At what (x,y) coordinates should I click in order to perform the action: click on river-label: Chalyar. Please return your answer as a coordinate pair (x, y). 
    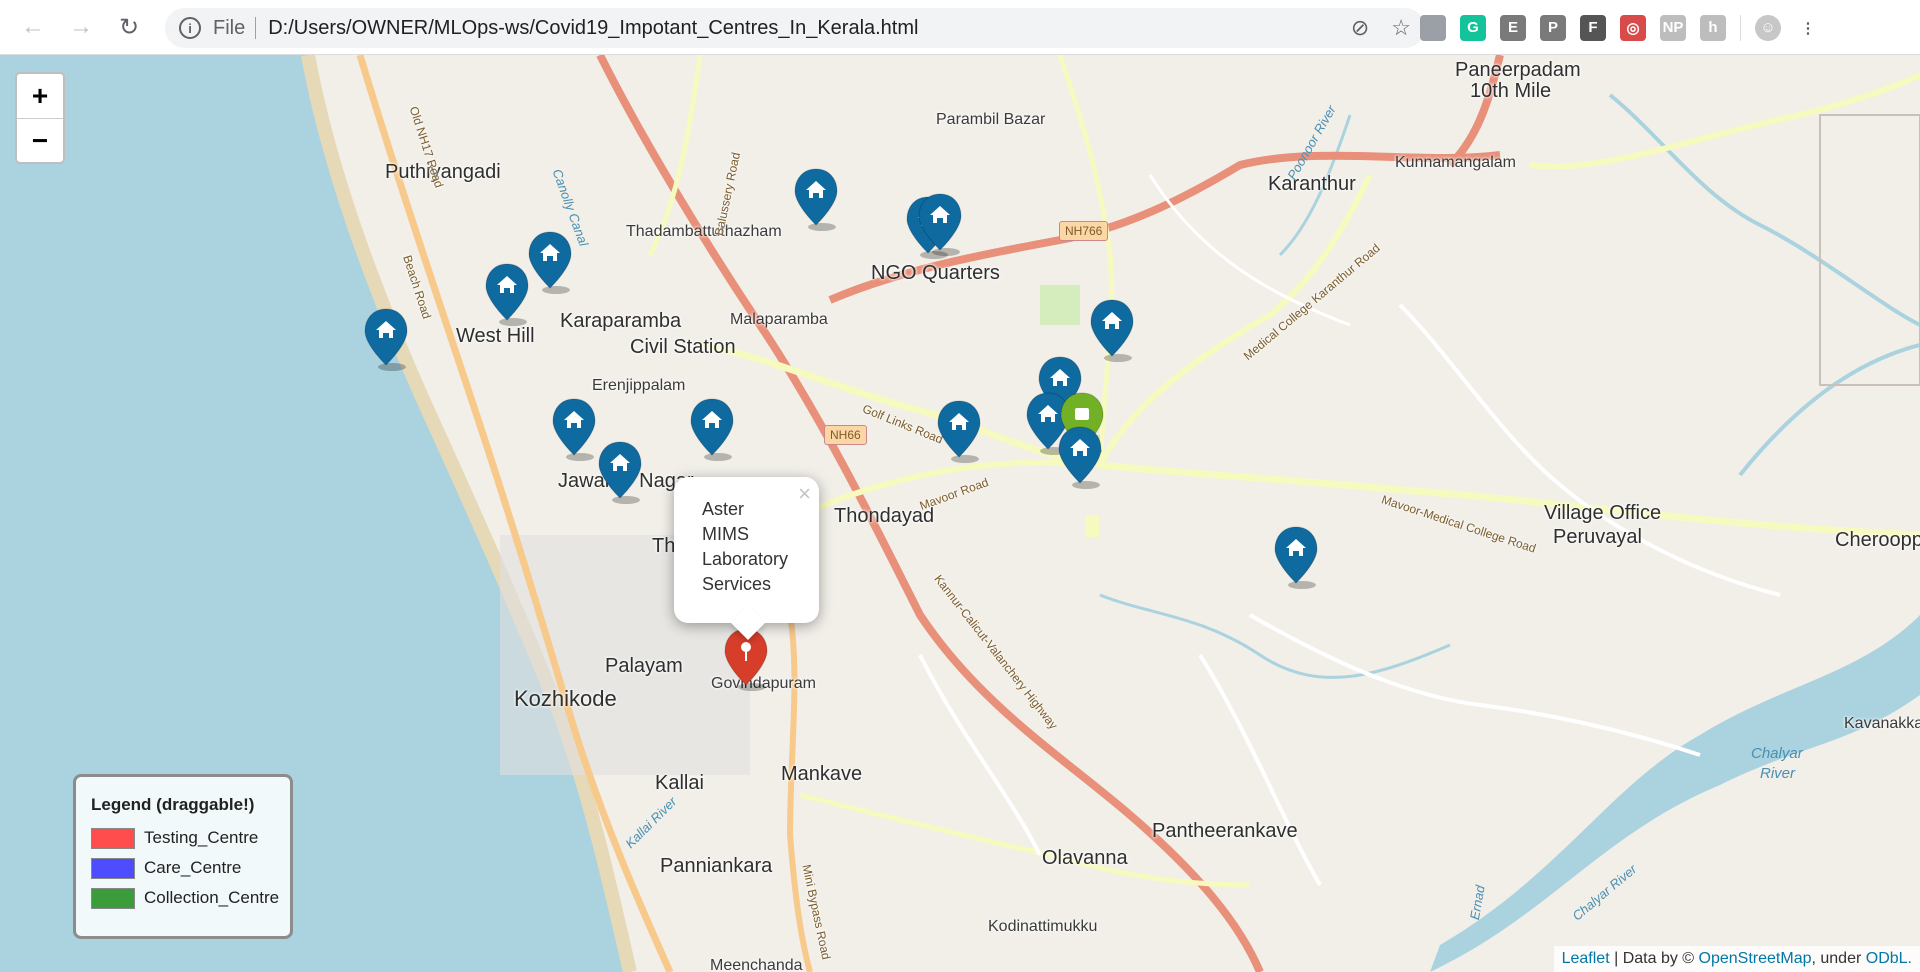
    Looking at the image, I should click on (1777, 753).